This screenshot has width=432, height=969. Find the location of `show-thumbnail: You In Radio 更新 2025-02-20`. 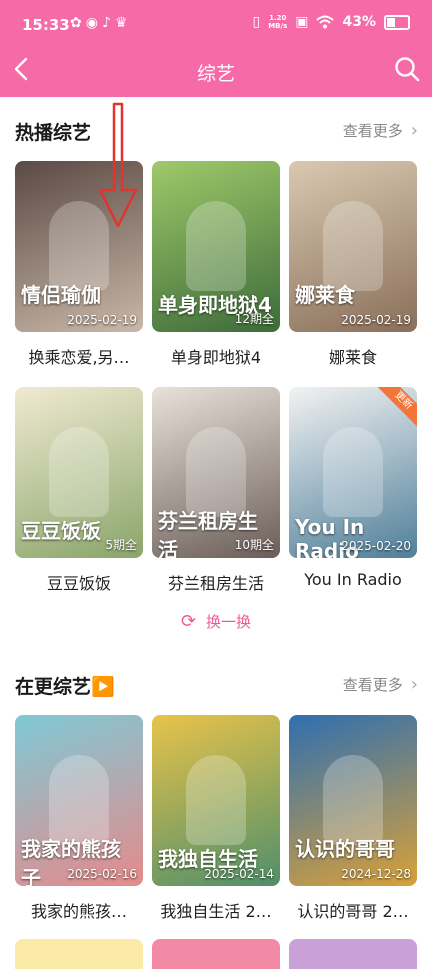

show-thumbnail: You In Radio 更新 2025-02-20 is located at coordinates (353, 472).